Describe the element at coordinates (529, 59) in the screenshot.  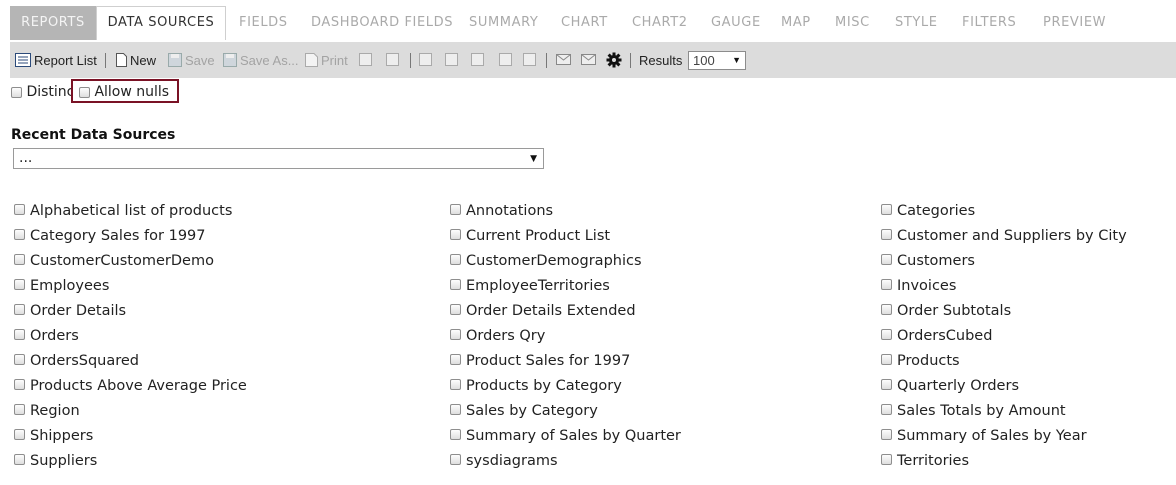
I see `csv-icon` at that location.